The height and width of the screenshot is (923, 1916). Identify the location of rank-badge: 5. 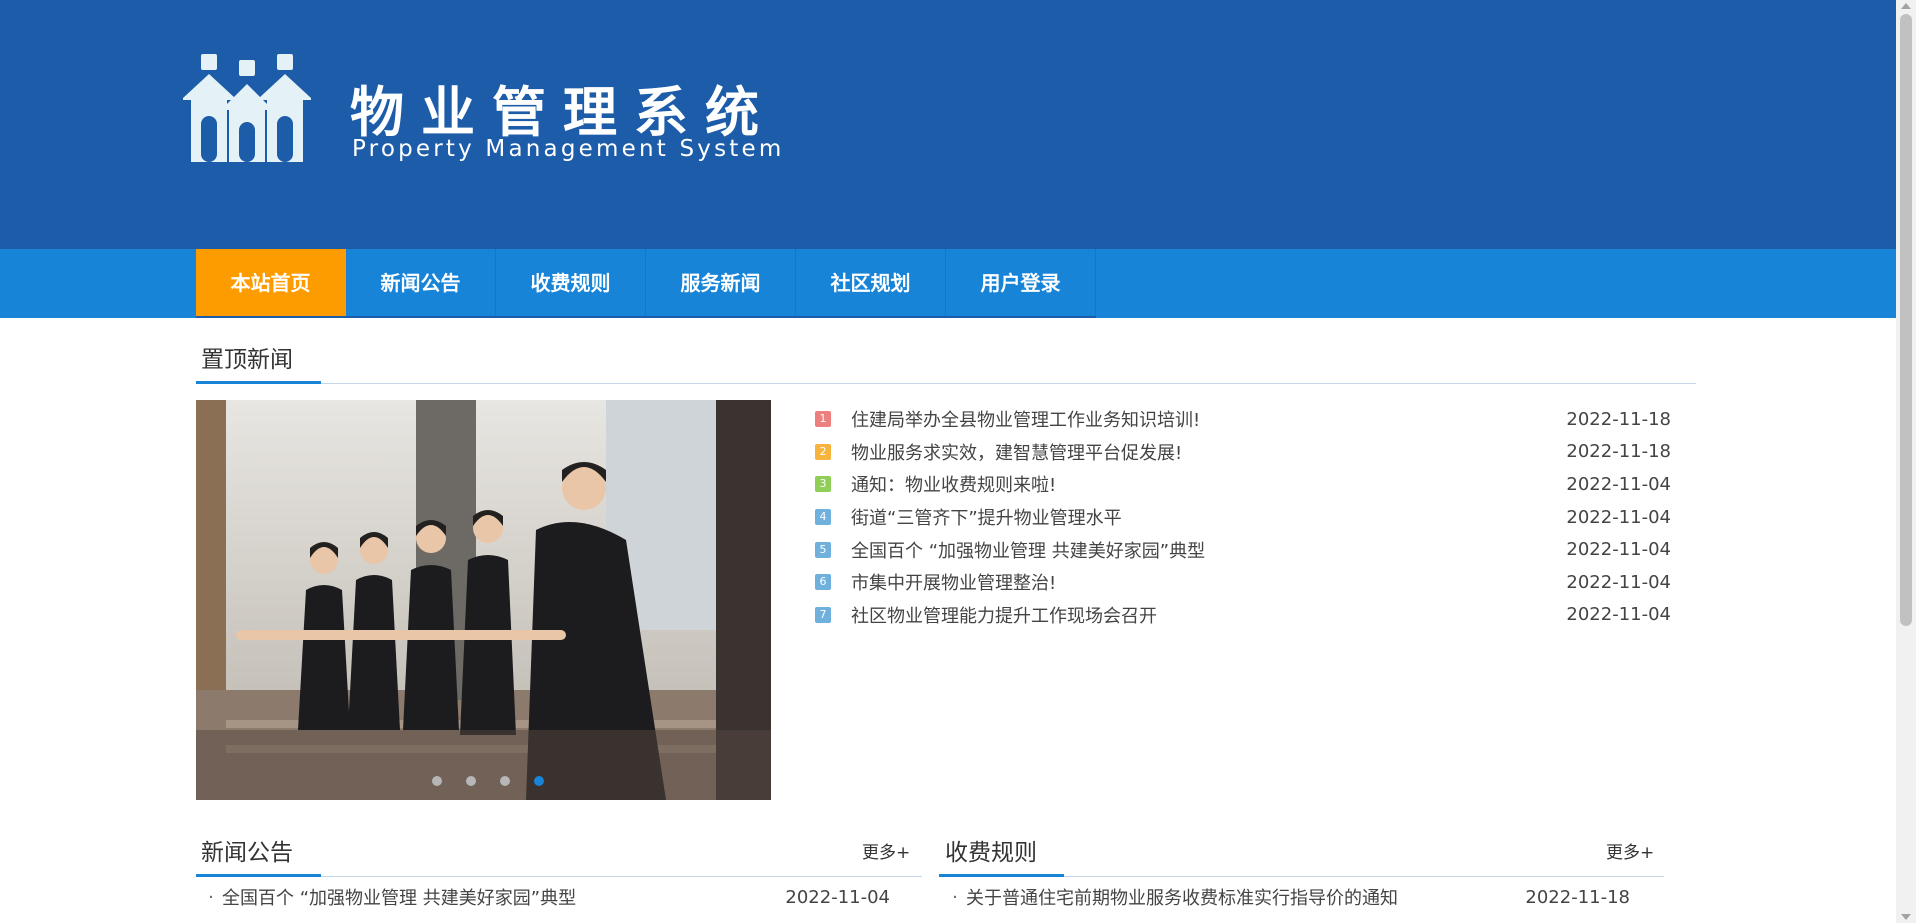
(823, 549).